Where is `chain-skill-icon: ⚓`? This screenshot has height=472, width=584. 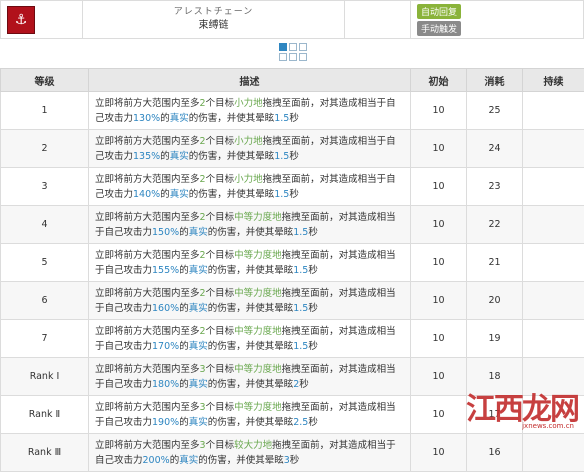 chain-skill-icon: ⚓ is located at coordinates (21, 20).